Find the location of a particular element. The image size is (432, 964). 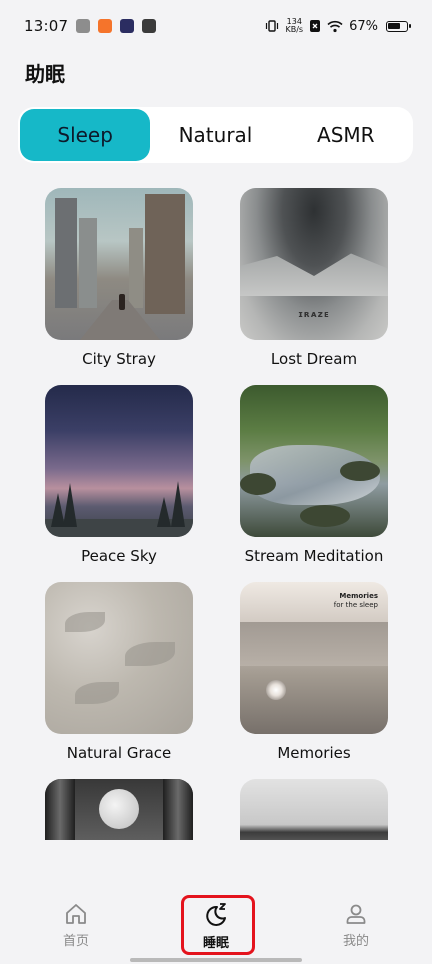

battery-percent: 67% is located at coordinates (363, 26).